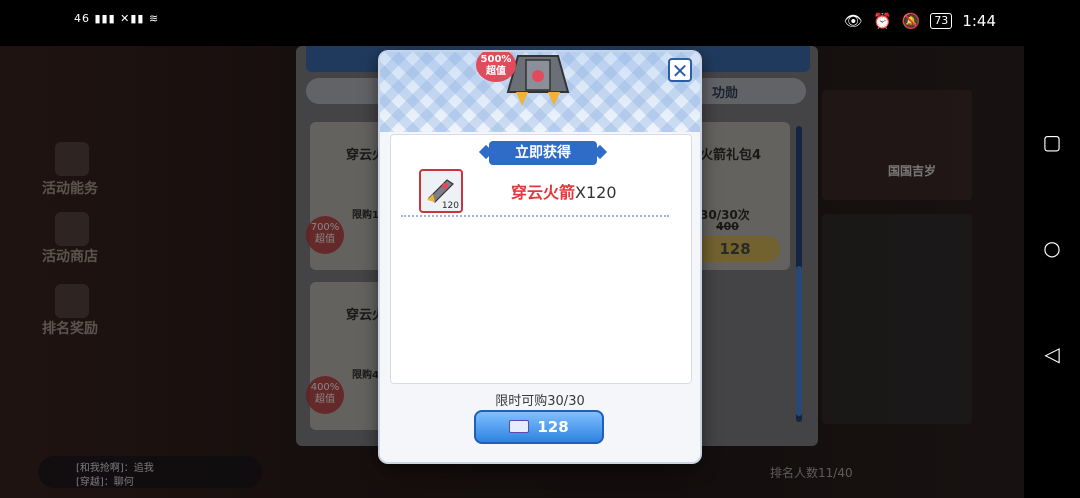 The height and width of the screenshot is (498, 1080). Describe the element at coordinates (1052, 248) in the screenshot. I see `home-button: ○` at that location.